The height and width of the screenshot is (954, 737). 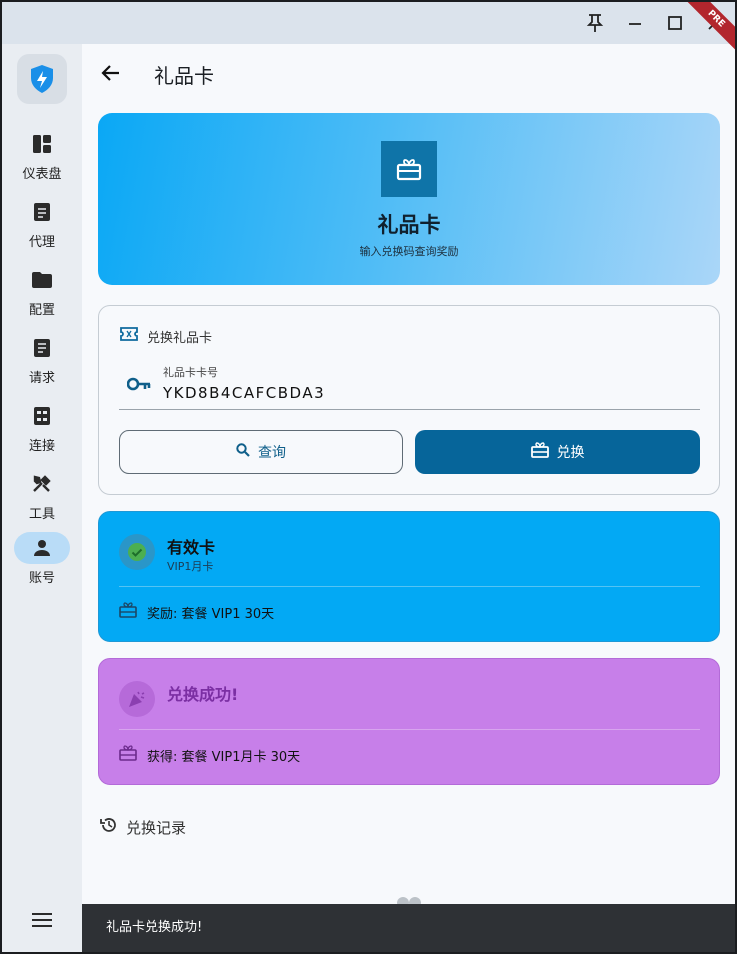 What do you see at coordinates (42, 348) in the screenshot?
I see `request-icon` at bounding box center [42, 348].